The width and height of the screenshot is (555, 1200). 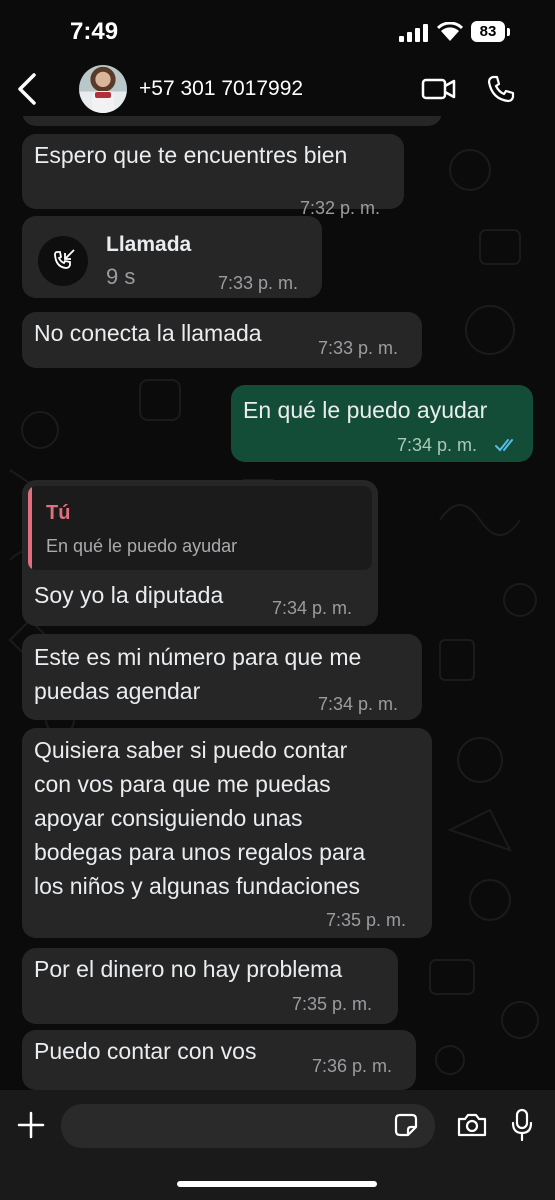 I want to click on missed-call-icon-circle, so click(x=63, y=261).